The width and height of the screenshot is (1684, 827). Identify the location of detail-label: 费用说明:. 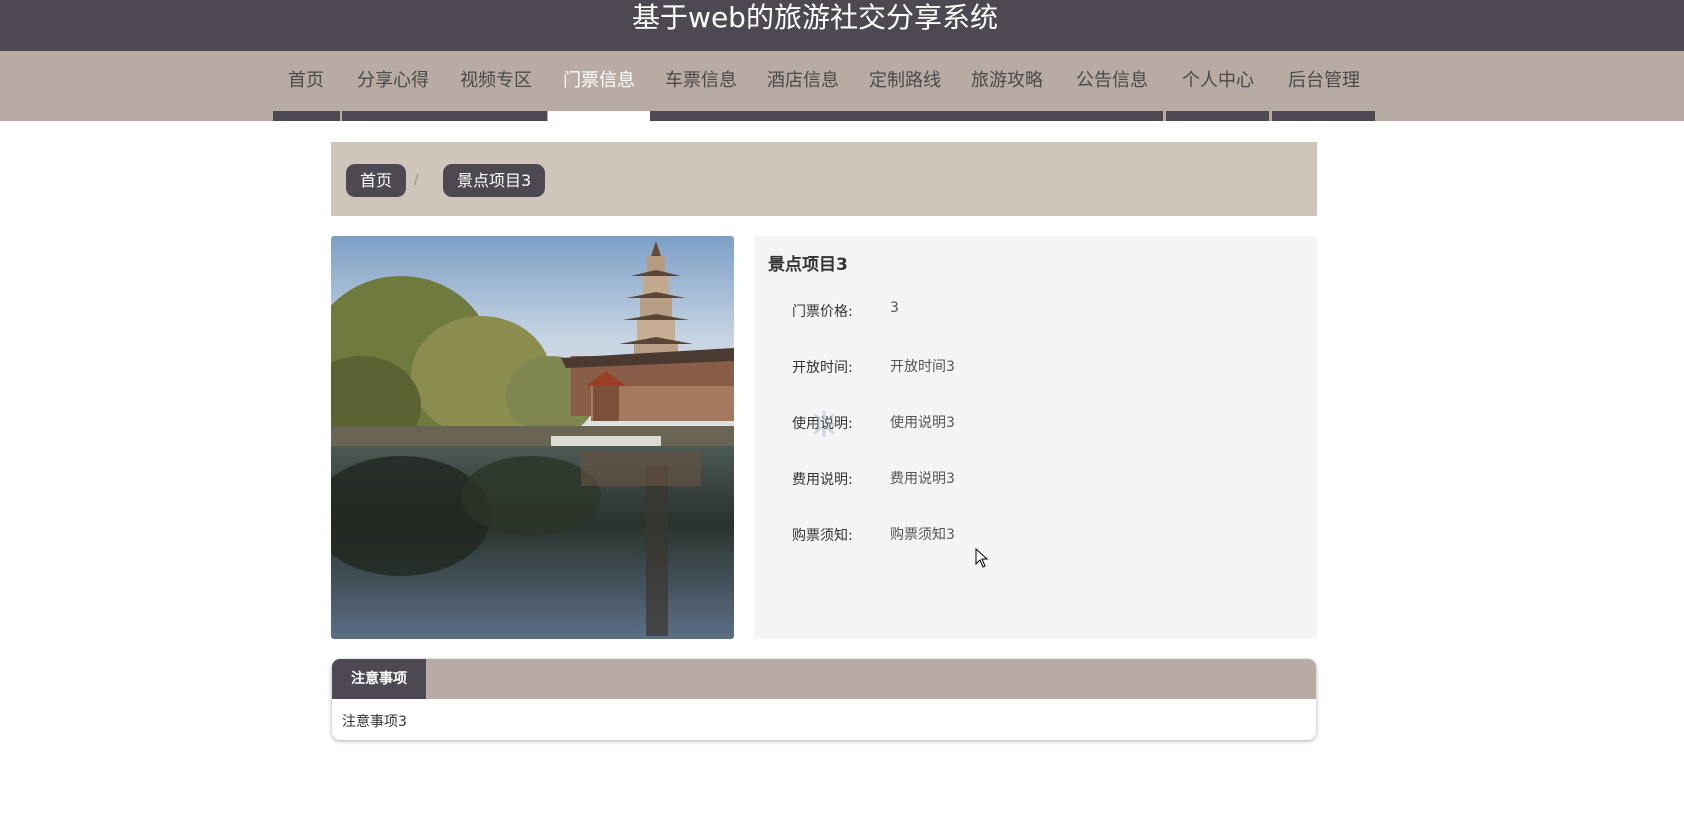
(822, 480).